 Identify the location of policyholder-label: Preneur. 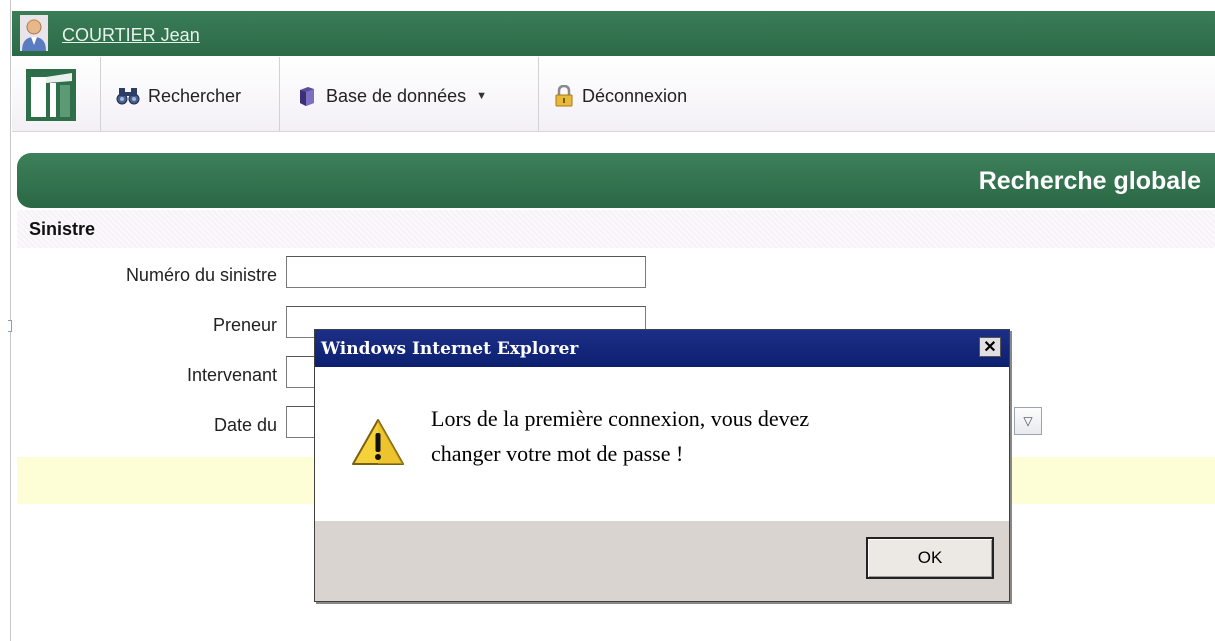
(244, 325).